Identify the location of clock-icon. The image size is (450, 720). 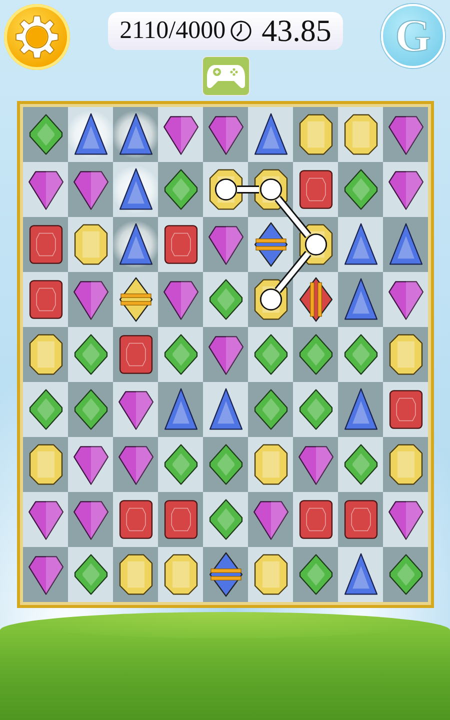
(241, 31).